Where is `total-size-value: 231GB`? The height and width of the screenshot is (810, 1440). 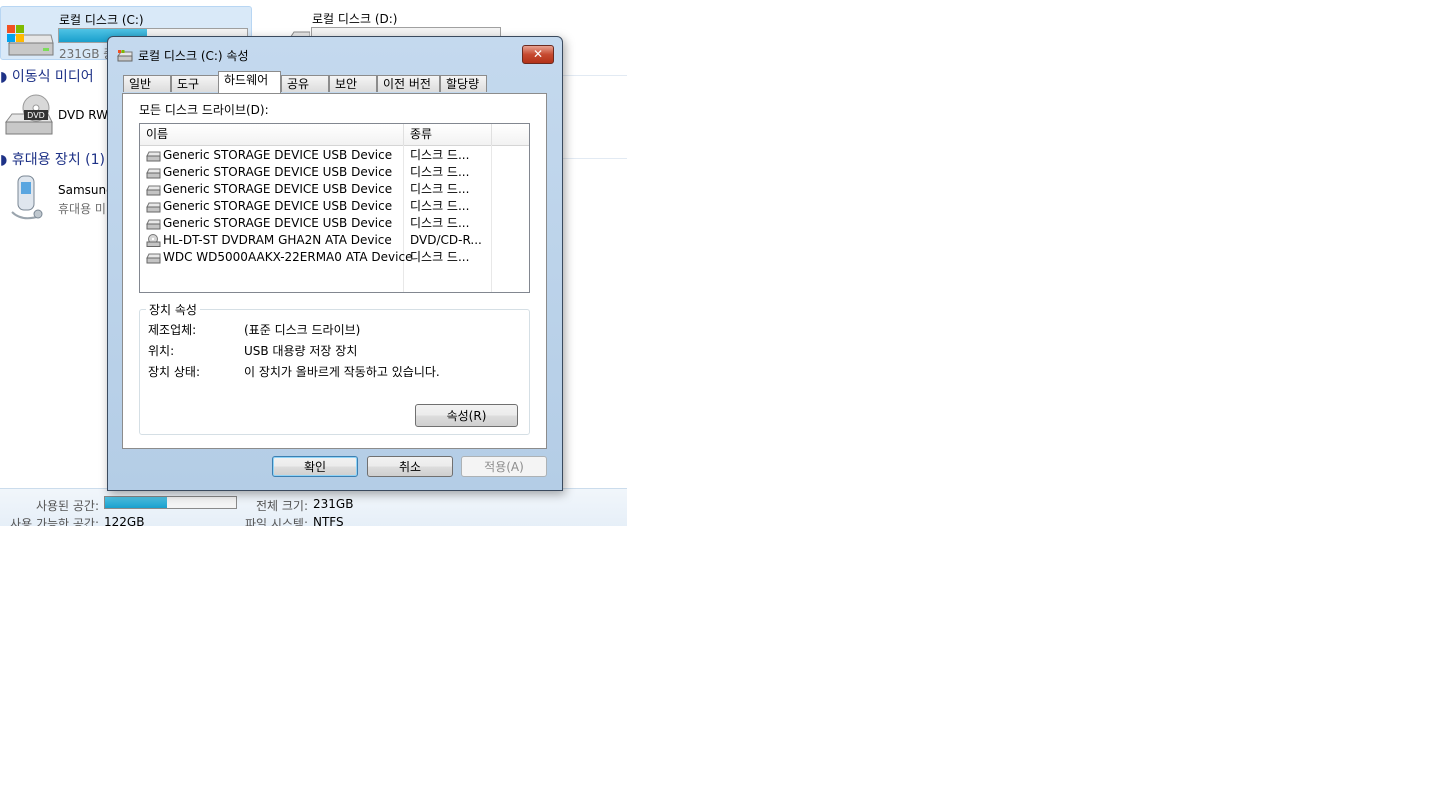 total-size-value: 231GB is located at coordinates (333, 504).